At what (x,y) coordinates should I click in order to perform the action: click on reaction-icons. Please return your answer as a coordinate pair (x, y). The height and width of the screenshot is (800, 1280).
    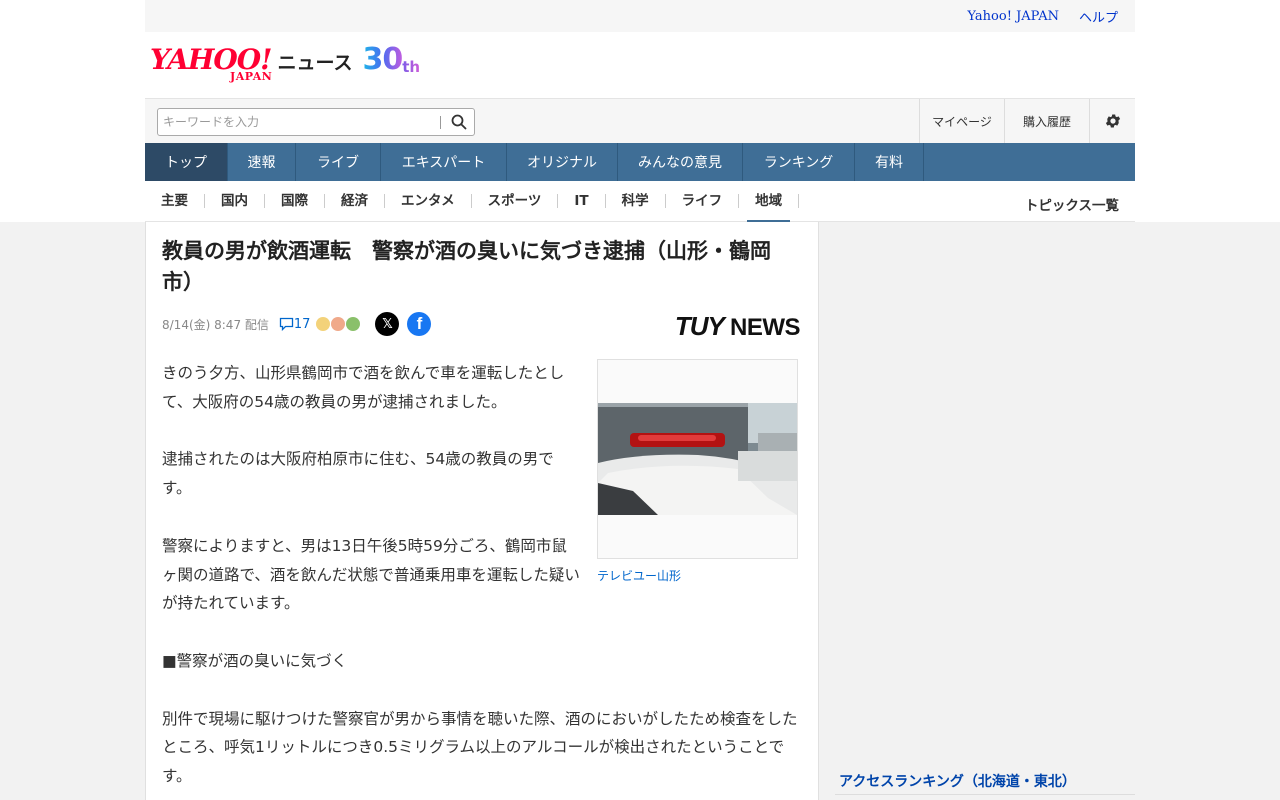
    Looking at the image, I should click on (338, 324).